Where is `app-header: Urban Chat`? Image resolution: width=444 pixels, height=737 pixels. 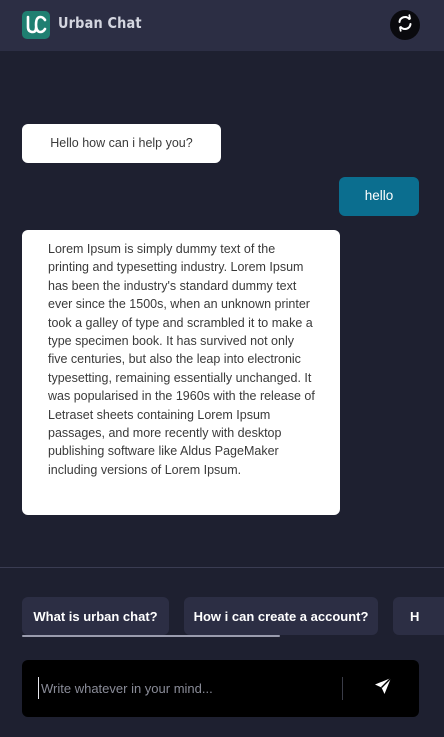
app-header: Urban Chat is located at coordinates (222, 25).